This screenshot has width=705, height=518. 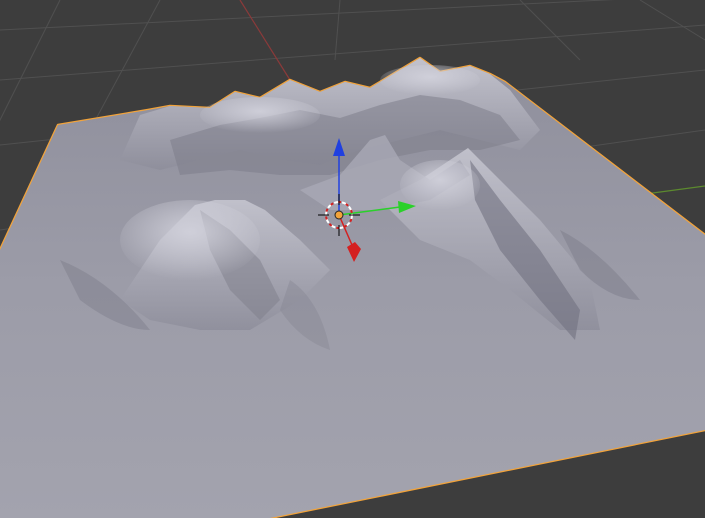 I want to click on highlight-right, so click(x=440, y=185).